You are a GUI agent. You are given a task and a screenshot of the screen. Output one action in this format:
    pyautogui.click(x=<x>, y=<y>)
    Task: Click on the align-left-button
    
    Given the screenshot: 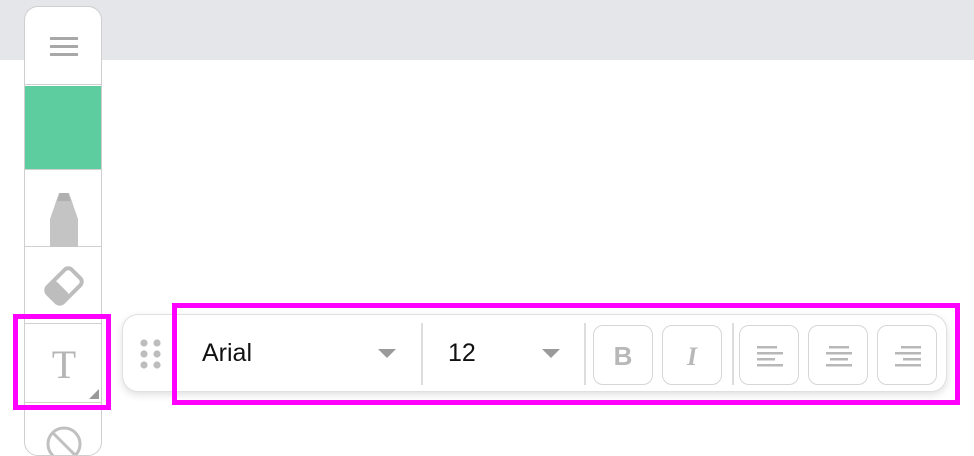 What is the action you would take?
    pyautogui.click(x=769, y=355)
    